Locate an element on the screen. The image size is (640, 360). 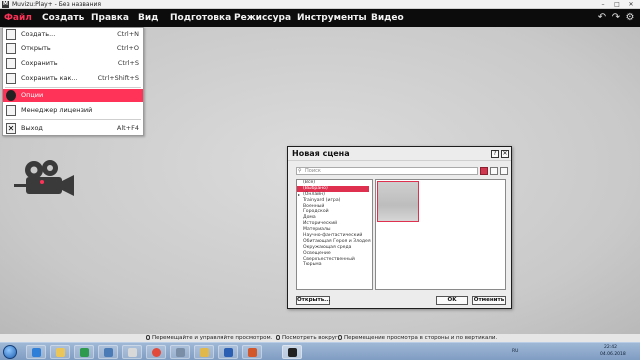
new-file-icon is located at coordinates (11, 34).